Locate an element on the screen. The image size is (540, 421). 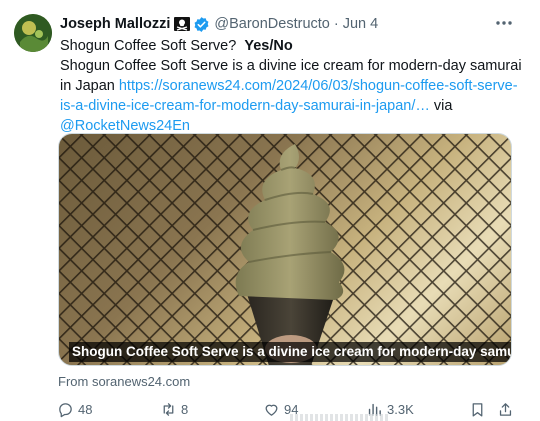
like-icon is located at coordinates (271, 410).